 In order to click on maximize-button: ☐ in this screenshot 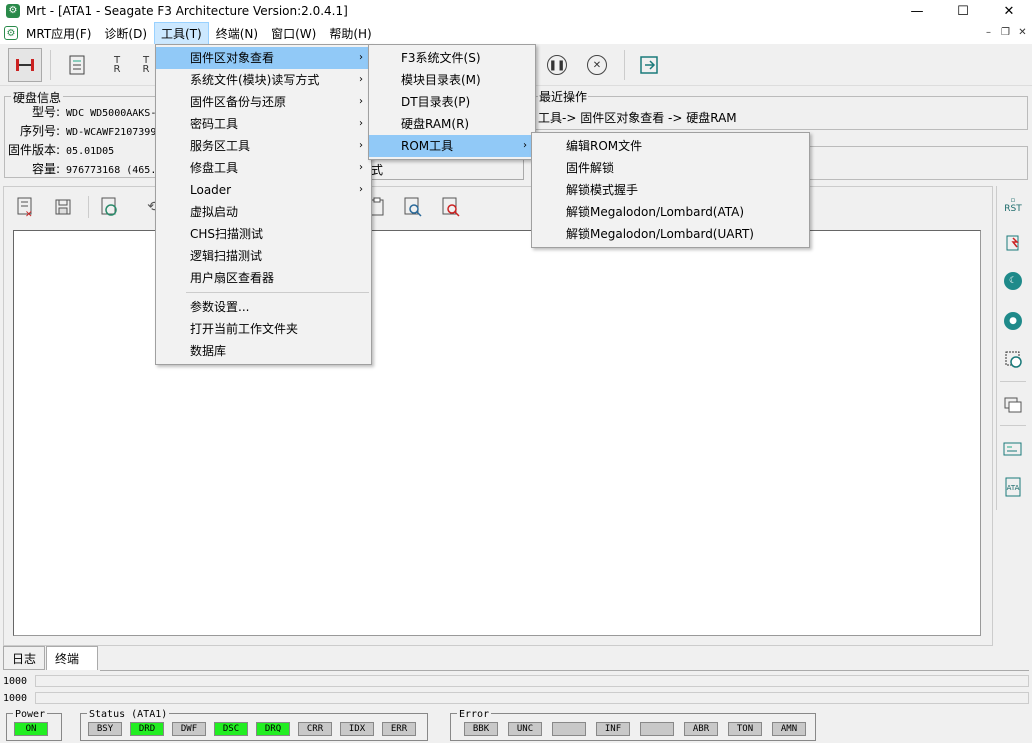, I will do `click(963, 11)`.